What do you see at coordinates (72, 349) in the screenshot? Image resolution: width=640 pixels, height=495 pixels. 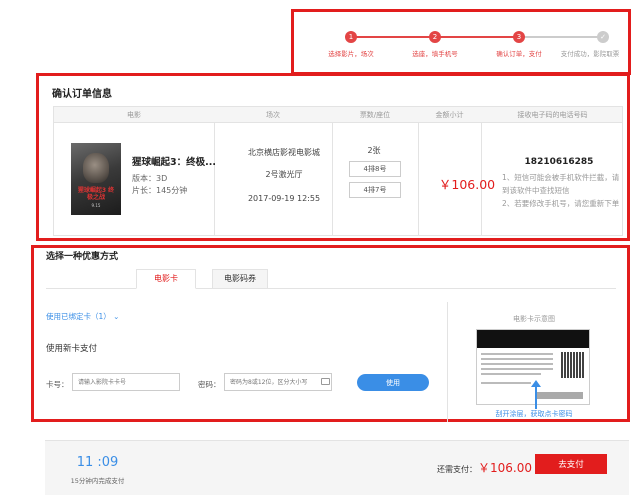 I see `new-card-title: 使用新卡支付` at bounding box center [72, 349].